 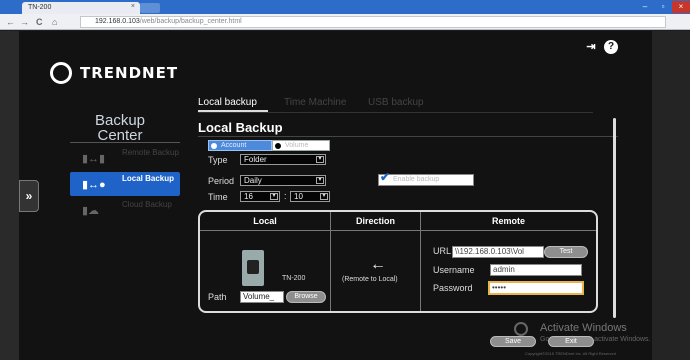 I want to click on local-column-header: Local, so click(x=265, y=221).